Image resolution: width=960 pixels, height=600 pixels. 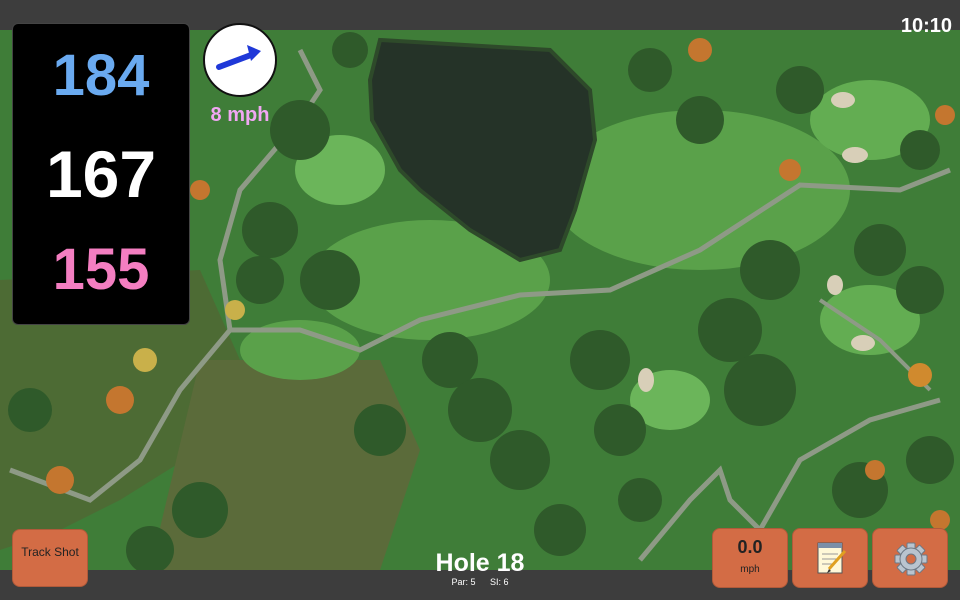 What do you see at coordinates (240, 115) in the screenshot?
I see `wind-speed: 8 mph` at bounding box center [240, 115].